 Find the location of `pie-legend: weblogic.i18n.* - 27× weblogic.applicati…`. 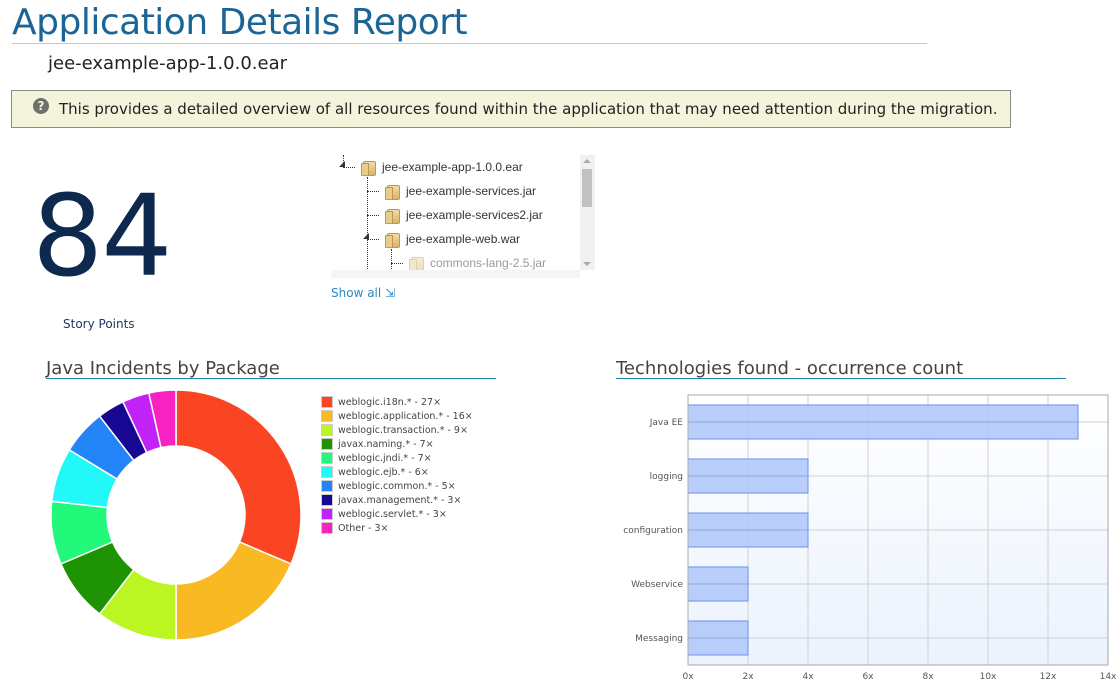

pie-legend: weblogic.i18n.* - 27× weblogic.applicati… is located at coordinates (397, 465).